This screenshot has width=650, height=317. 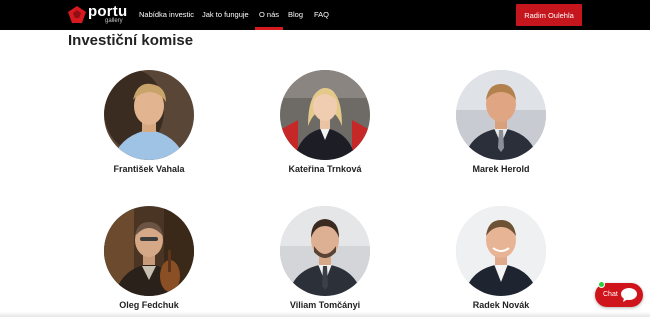 I want to click on member-name: Kateřina Trnková, so click(x=325, y=169).